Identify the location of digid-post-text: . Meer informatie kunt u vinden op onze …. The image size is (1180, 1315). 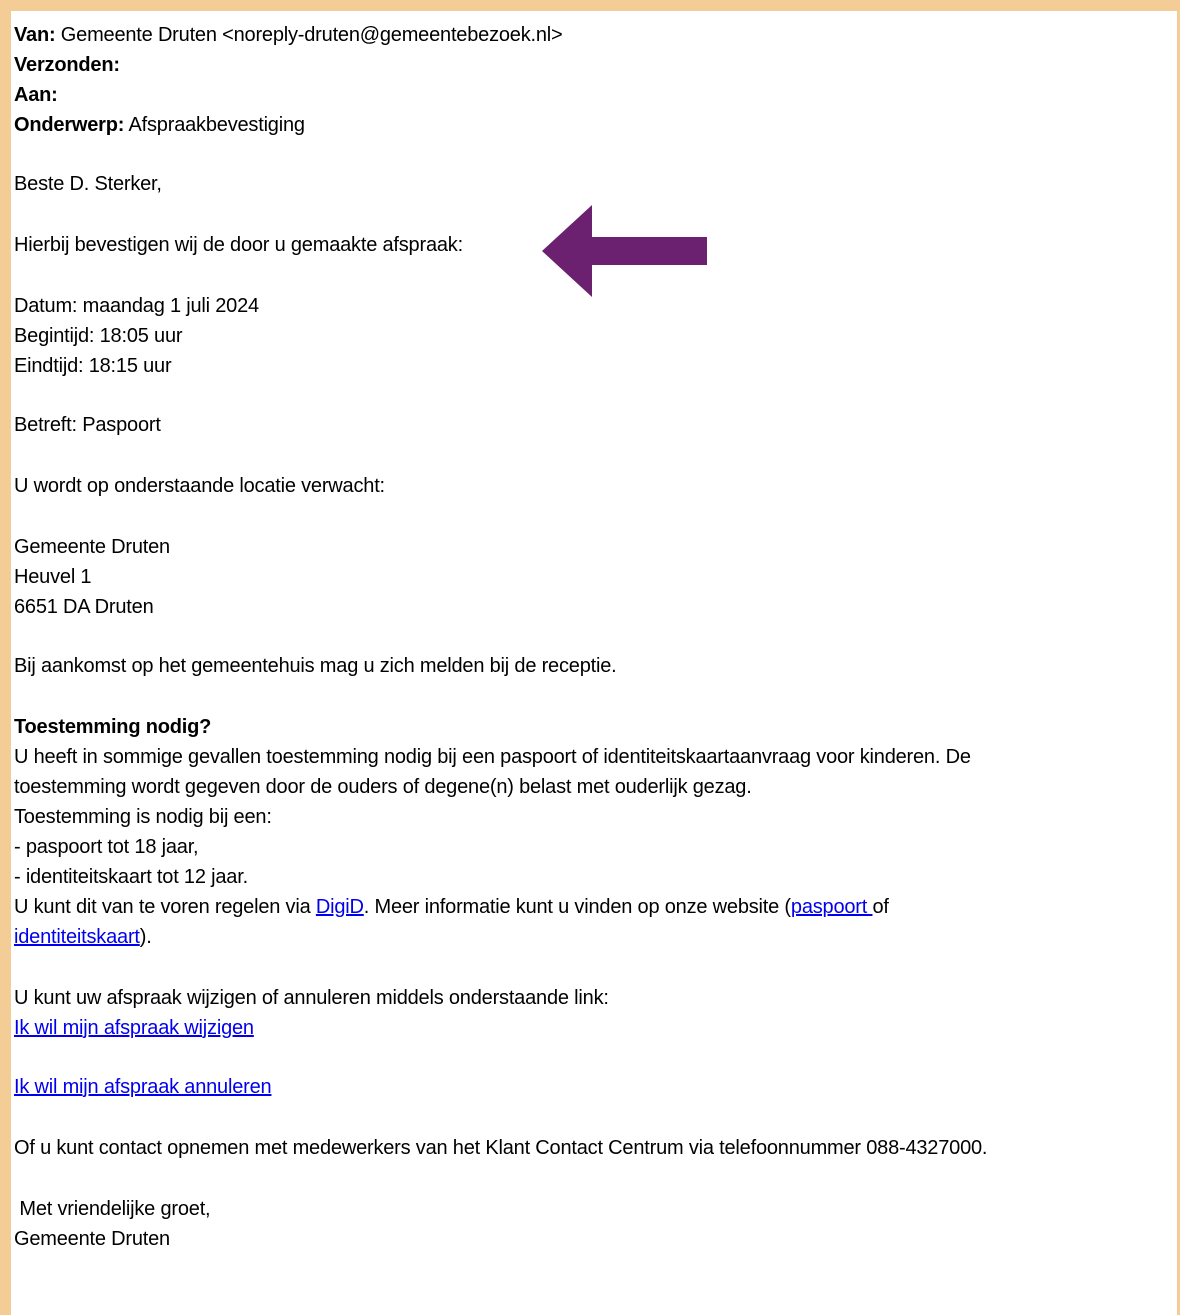
(577, 907).